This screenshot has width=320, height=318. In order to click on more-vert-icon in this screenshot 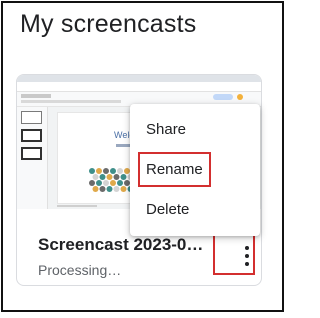, I will do `click(247, 256)`.